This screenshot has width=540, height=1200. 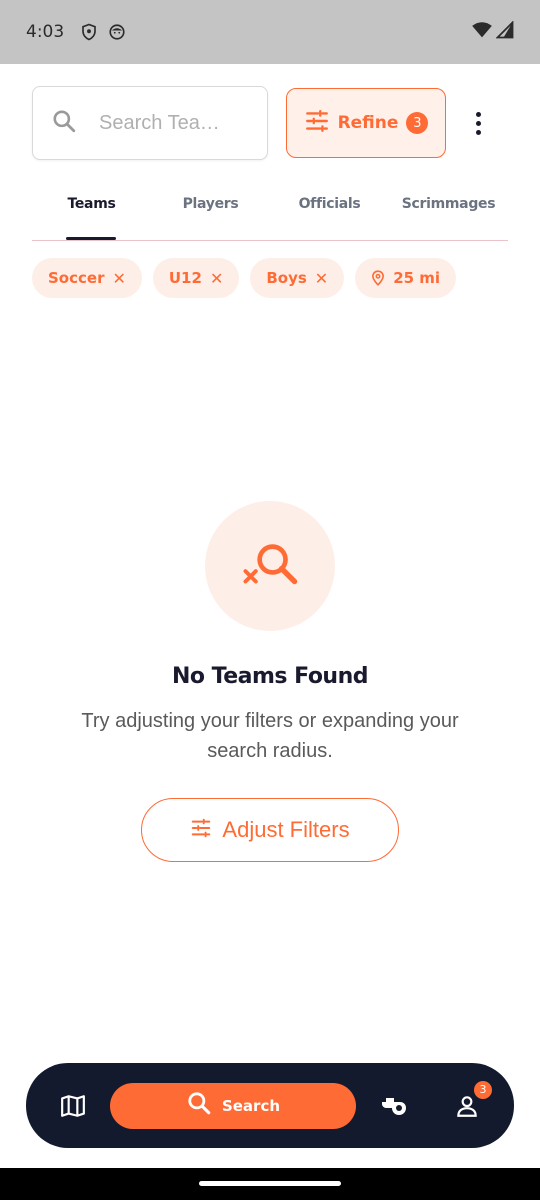 I want to click on chip-label: Boys, so click(x=286, y=278).